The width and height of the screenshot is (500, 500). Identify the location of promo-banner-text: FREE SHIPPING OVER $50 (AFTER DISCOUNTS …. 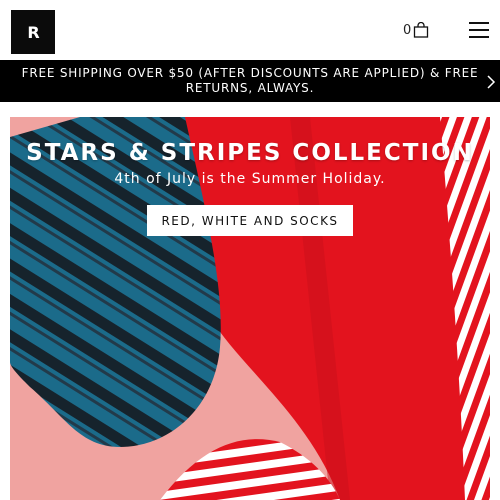
(250, 80).